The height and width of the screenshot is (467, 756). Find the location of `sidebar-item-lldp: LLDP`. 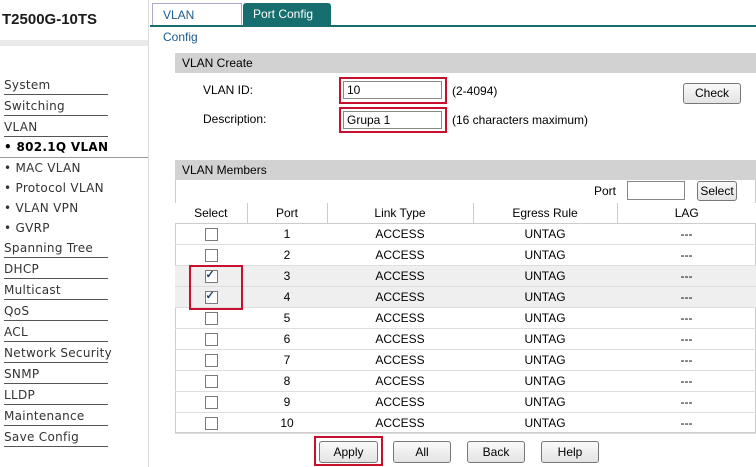

sidebar-item-lldp: LLDP is located at coordinates (56, 395).